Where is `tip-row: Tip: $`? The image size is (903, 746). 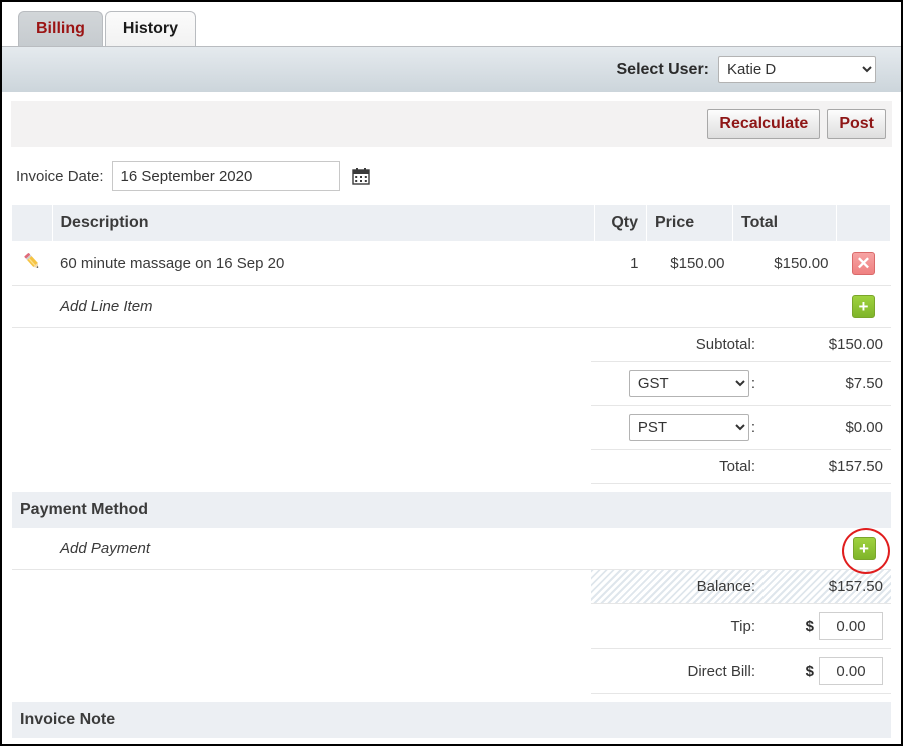
tip-row: Tip: $ is located at coordinates (741, 626).